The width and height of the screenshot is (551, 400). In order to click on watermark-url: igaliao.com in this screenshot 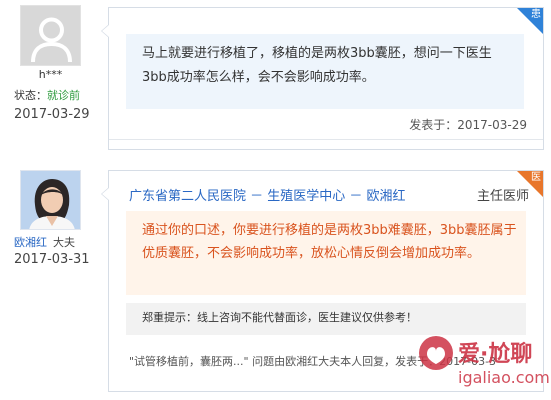, I will do `click(503, 377)`.